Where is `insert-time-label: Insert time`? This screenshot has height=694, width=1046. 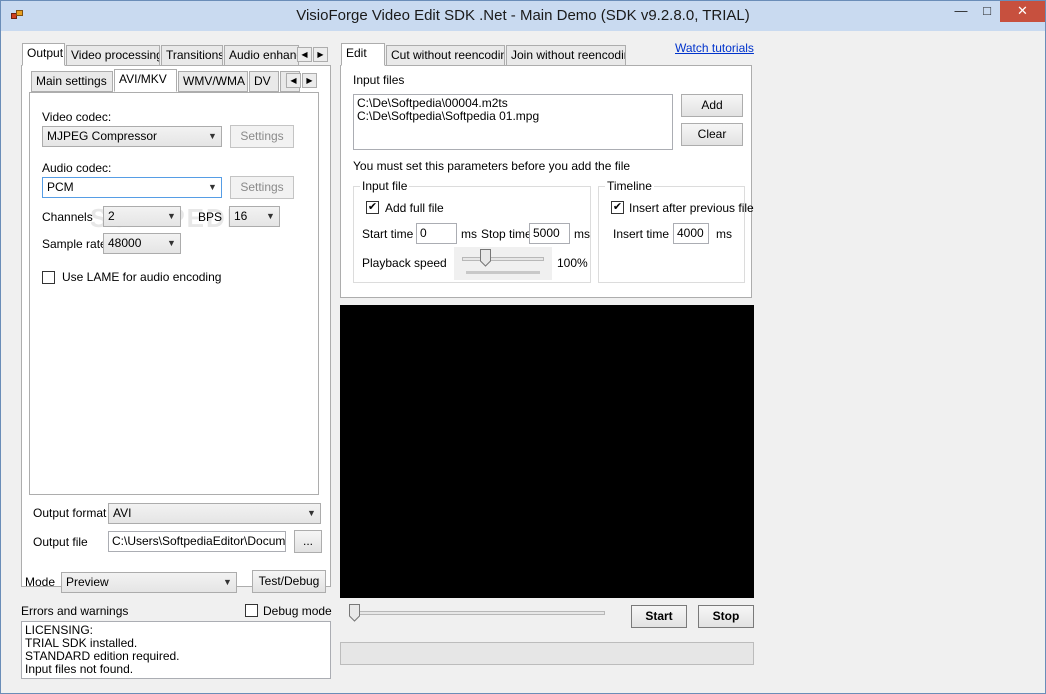
insert-time-label: Insert time is located at coordinates (641, 234).